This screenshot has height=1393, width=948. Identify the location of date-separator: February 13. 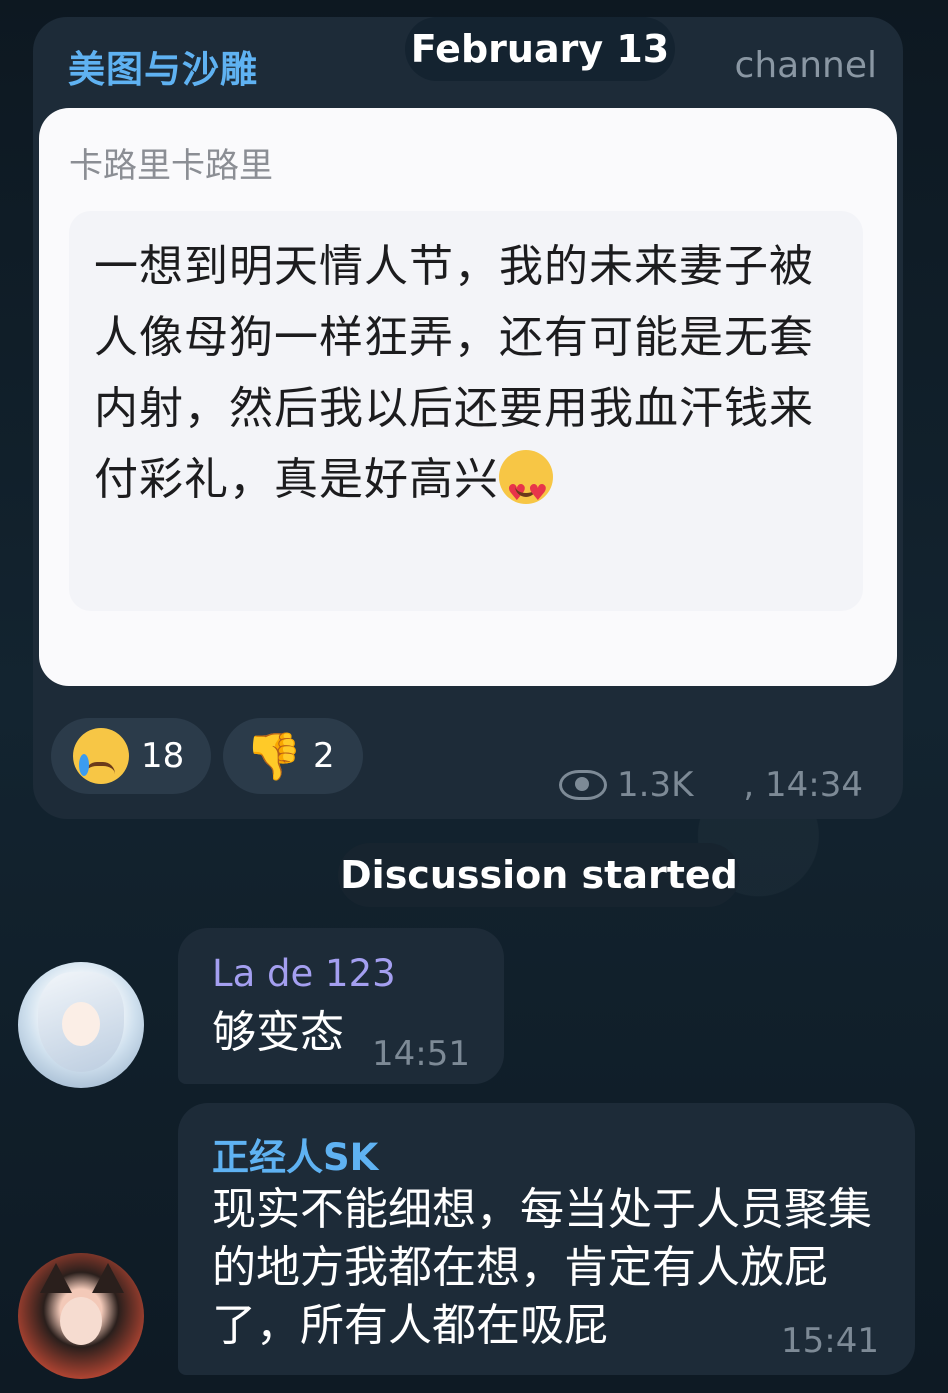
(540, 49).